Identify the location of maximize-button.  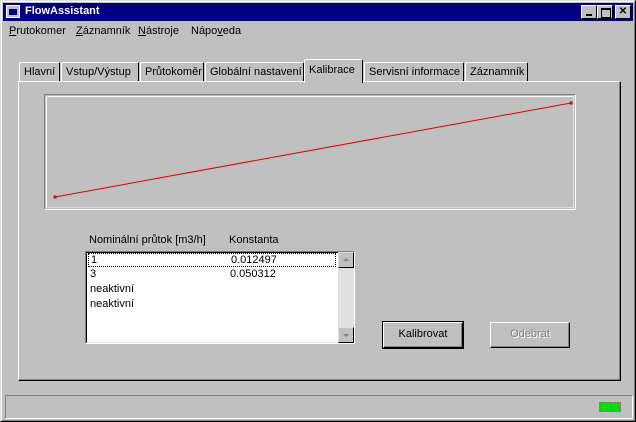
(605, 12).